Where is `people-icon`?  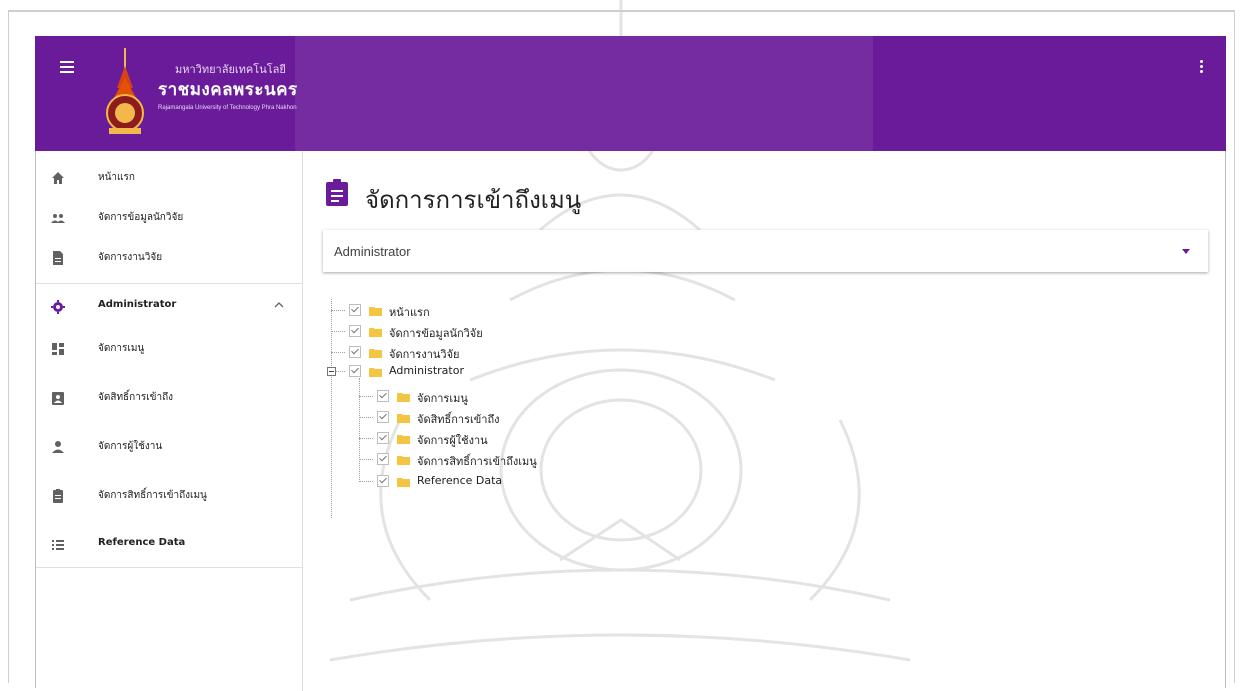 people-icon is located at coordinates (58, 218).